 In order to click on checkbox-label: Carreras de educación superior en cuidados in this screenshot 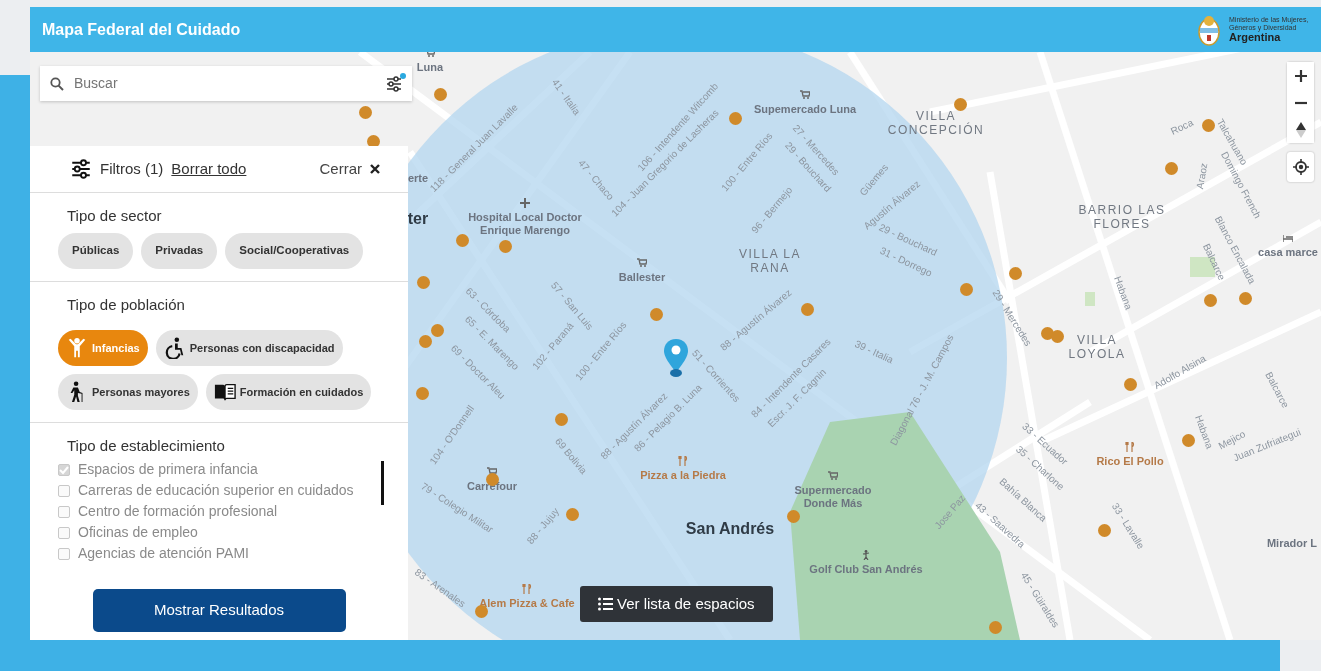, I will do `click(216, 490)`.